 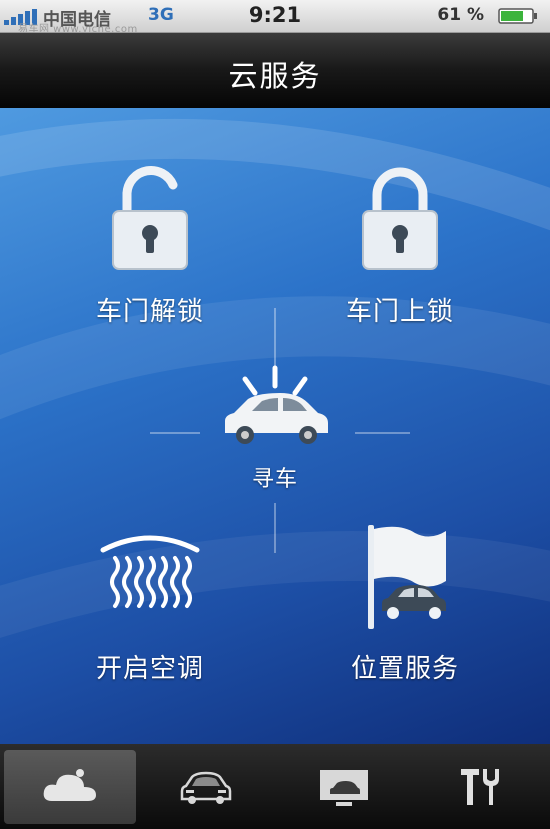 What do you see at coordinates (404, 669) in the screenshot?
I see `location-service-label: 位置服务` at bounding box center [404, 669].